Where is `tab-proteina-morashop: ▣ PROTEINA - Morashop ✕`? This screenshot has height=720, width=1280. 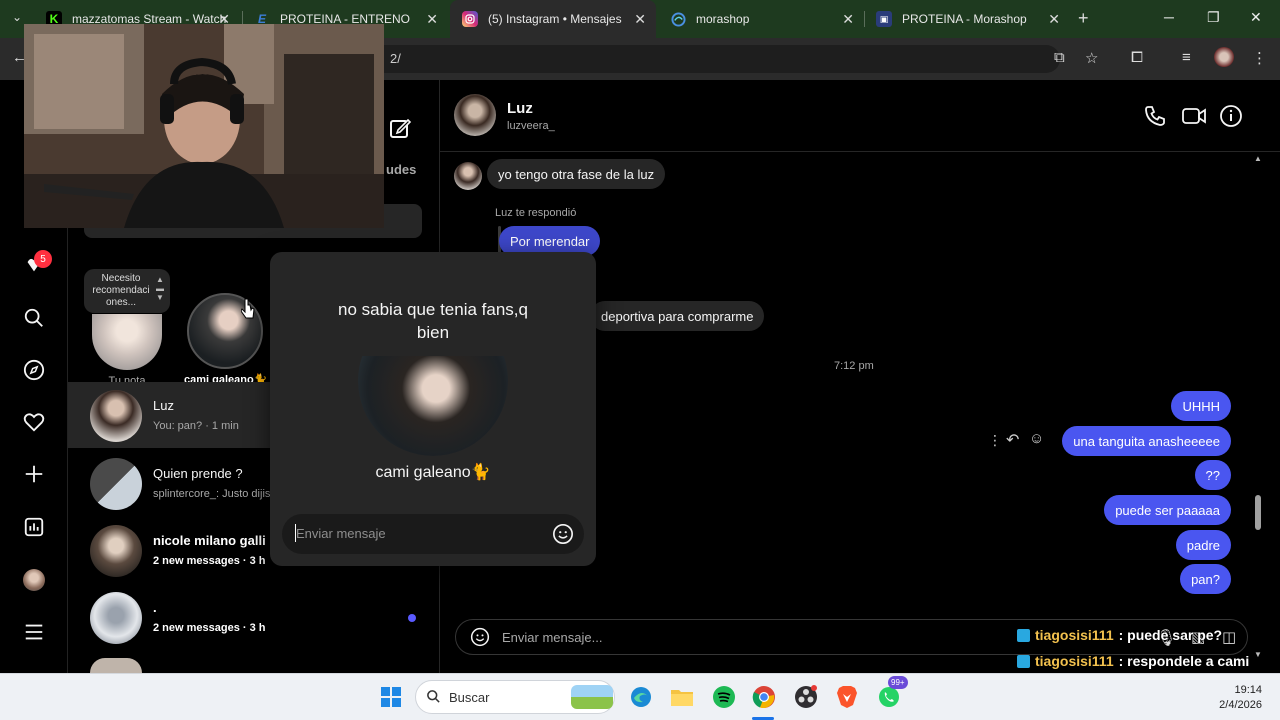 tab-proteina-morashop: ▣ PROTEINA - Morashop ✕ is located at coordinates (967, 19).